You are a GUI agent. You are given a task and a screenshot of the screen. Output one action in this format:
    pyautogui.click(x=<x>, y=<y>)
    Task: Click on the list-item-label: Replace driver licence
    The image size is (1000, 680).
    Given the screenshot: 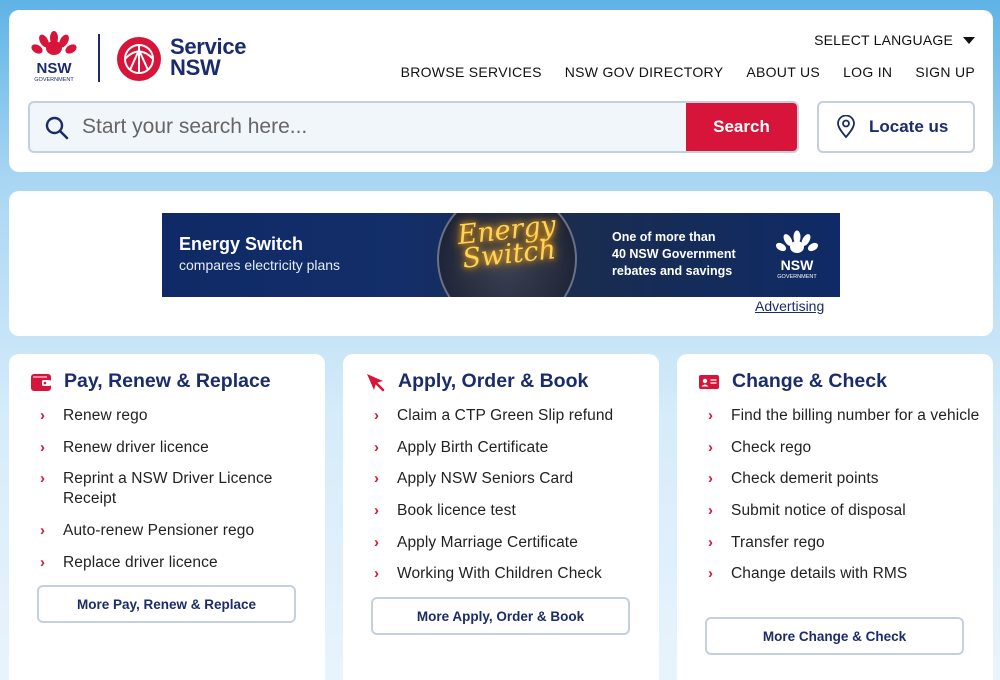 What is the action you would take?
    pyautogui.click(x=140, y=562)
    